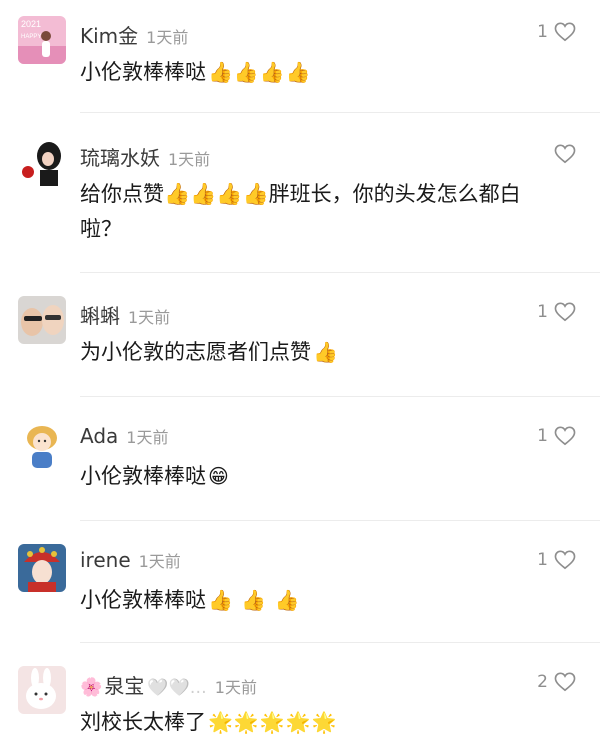 Image resolution: width=600 pixels, height=750 pixels. What do you see at coordinates (100, 314) in the screenshot?
I see `username: 蝌蝌` at bounding box center [100, 314].